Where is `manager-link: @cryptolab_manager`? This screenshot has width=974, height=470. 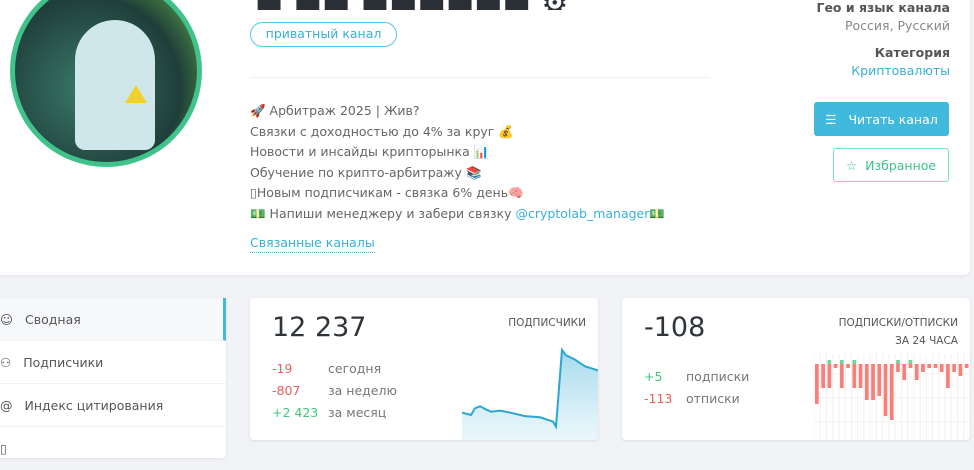 manager-link: @cryptolab_manager is located at coordinates (582, 213).